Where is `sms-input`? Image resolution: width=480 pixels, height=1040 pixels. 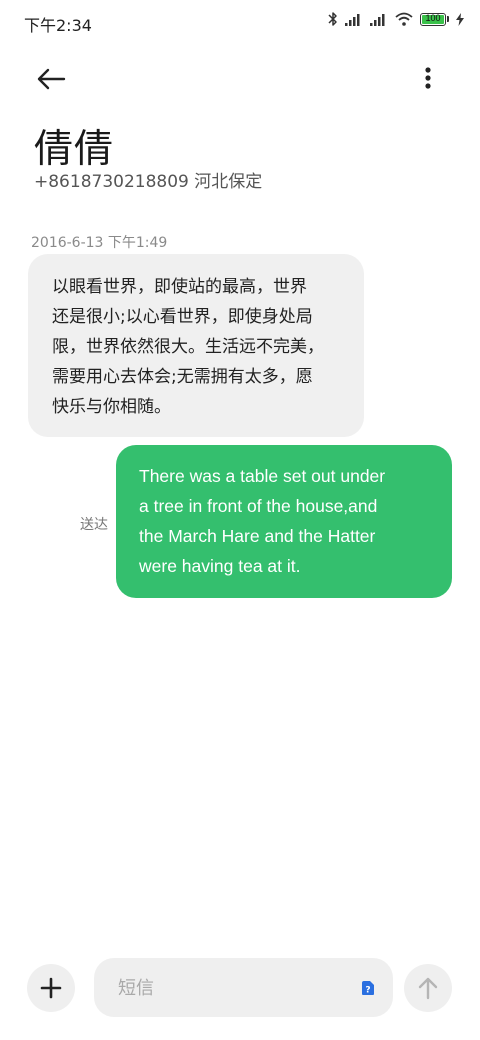
sms-input is located at coordinates (228, 988).